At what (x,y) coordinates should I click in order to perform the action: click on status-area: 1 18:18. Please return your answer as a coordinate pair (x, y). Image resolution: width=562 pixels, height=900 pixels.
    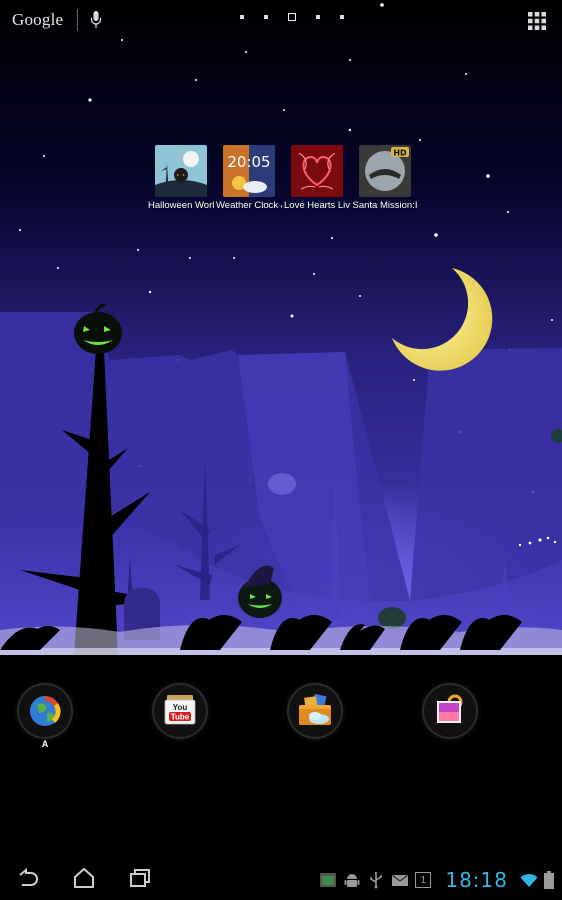
    Looking at the image, I should click on (433, 880).